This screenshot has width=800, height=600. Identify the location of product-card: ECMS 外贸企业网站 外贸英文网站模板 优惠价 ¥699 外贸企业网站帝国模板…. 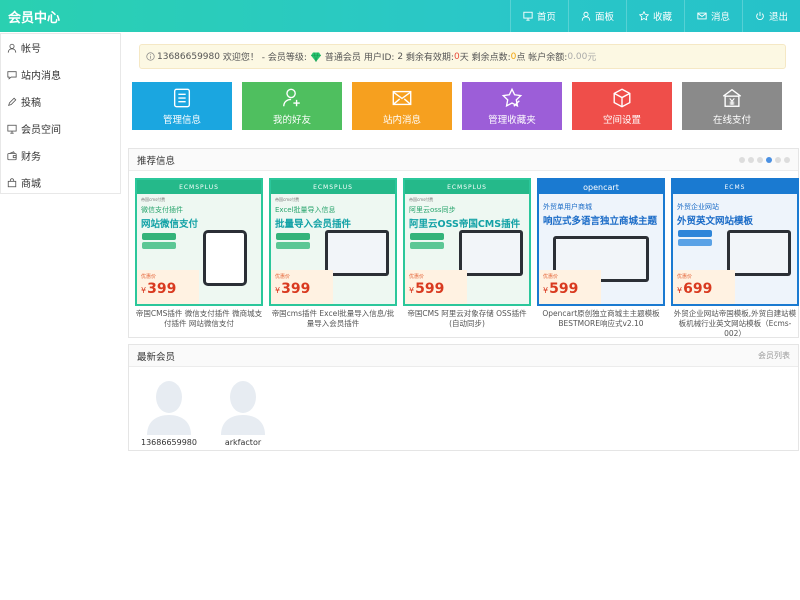
(735, 258).